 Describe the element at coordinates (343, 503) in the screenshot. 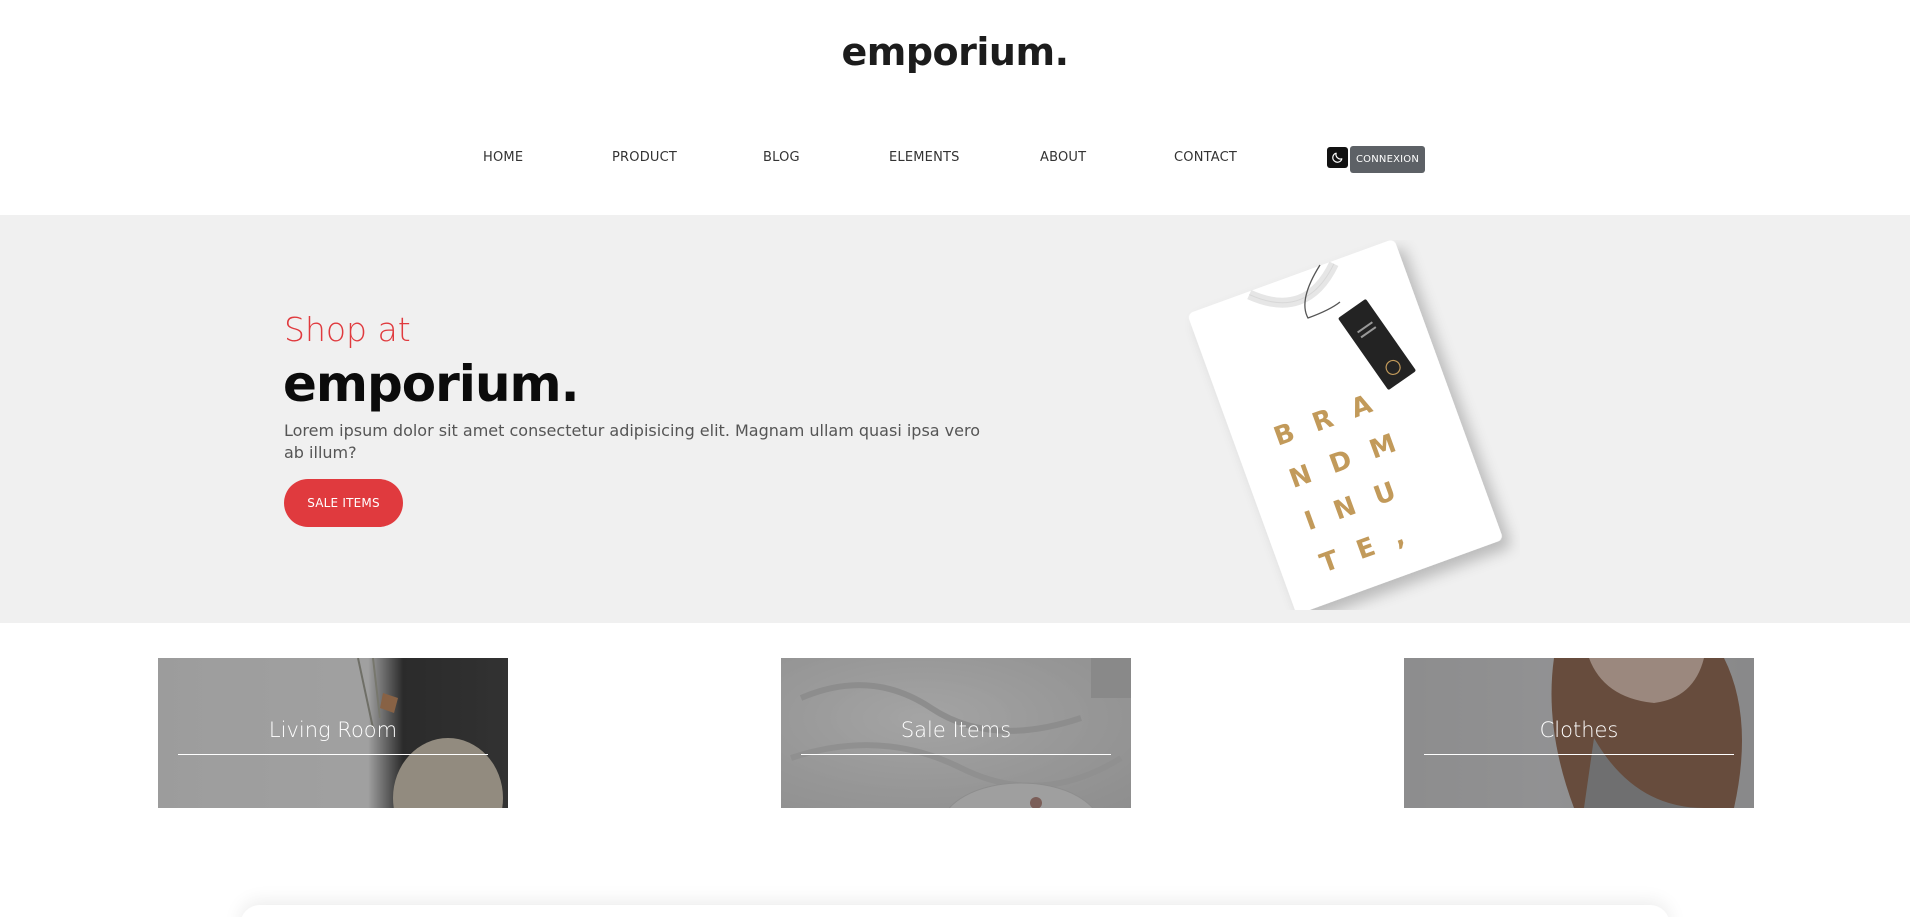

I see `sale-items-button: SALE ITEMS` at that location.